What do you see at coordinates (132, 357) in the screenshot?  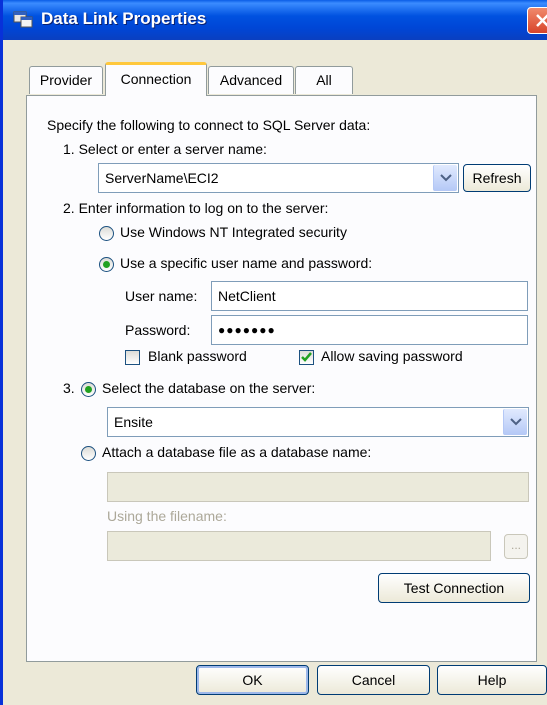 I see `blank-password-checkbox` at bounding box center [132, 357].